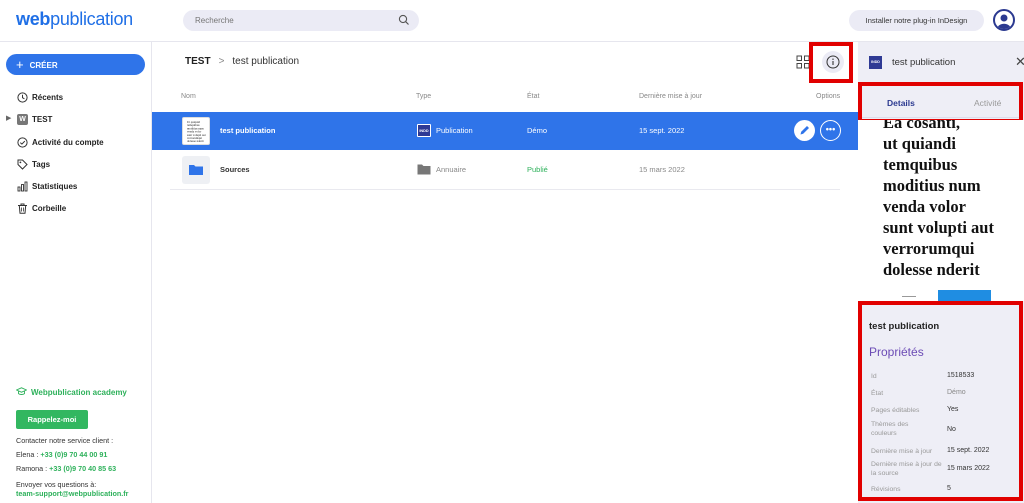 The height and width of the screenshot is (503, 1024). Describe the element at coordinates (22, 119) in the screenshot. I see `workspace-badge-icon: W` at that location.